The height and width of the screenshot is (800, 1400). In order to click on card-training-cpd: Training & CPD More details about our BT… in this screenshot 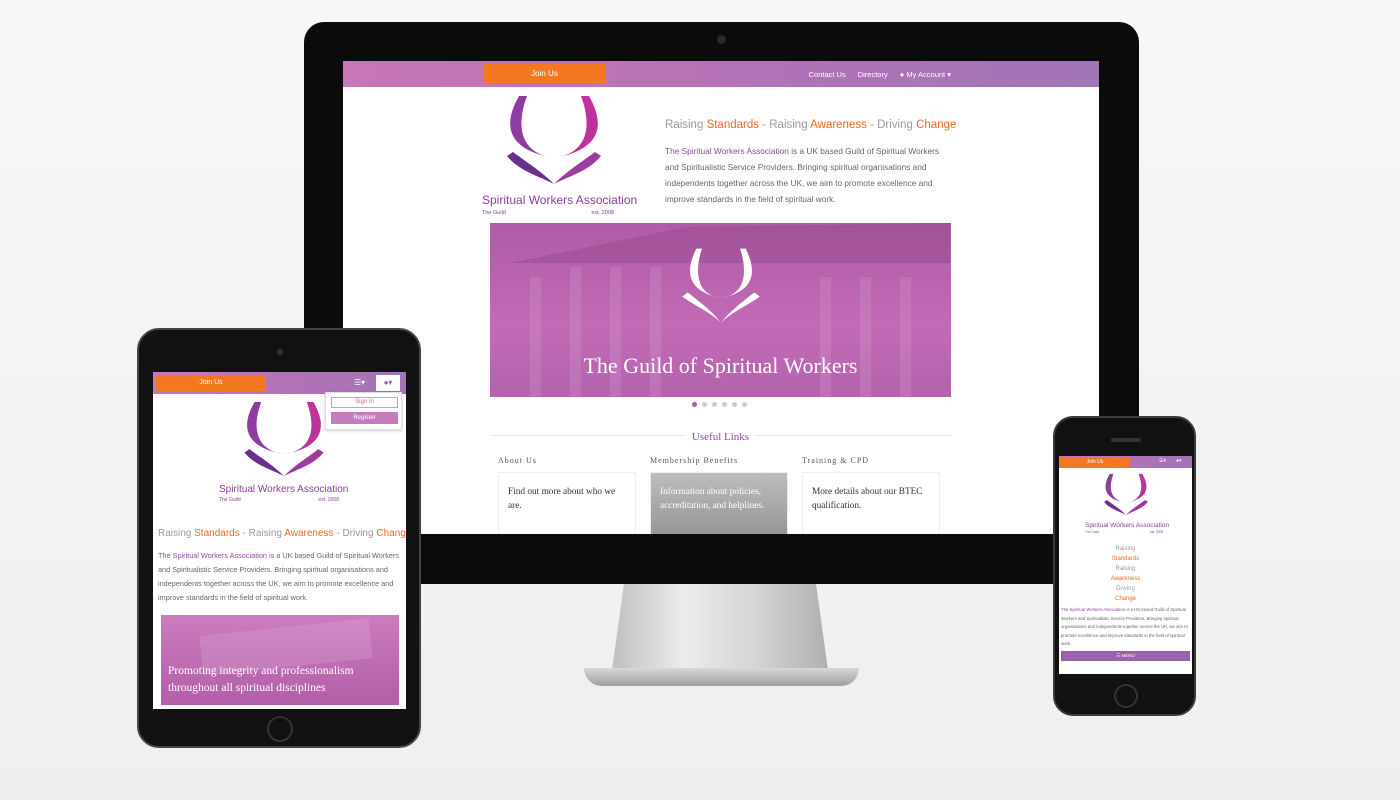, I will do `click(871, 495)`.